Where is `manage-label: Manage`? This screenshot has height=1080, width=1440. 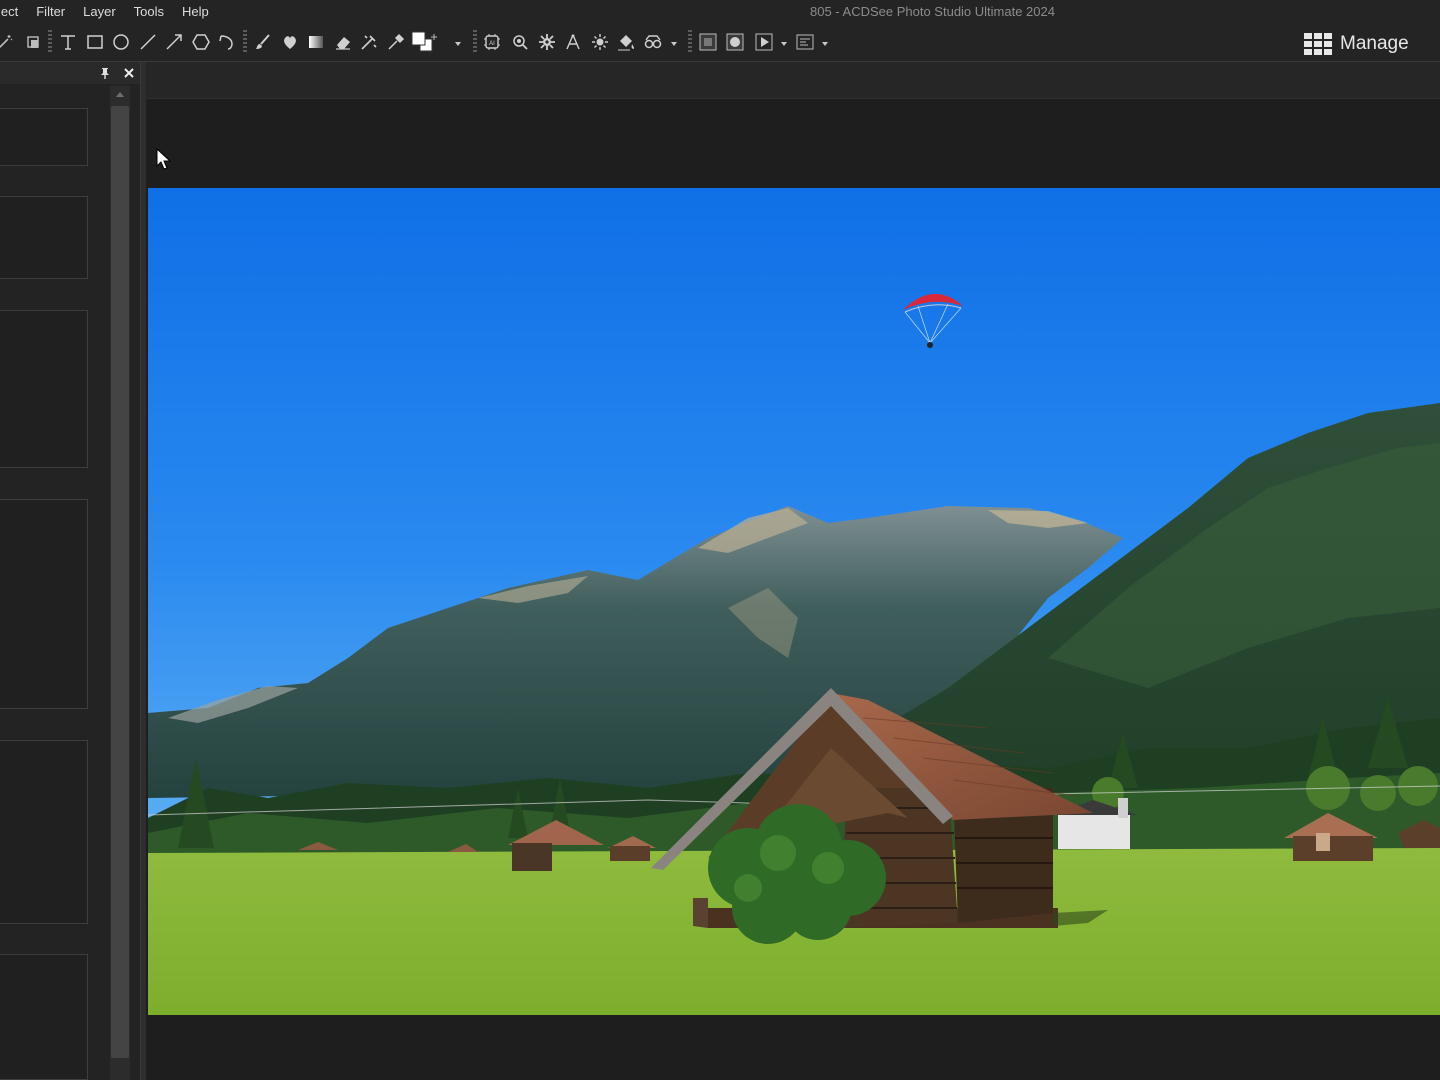 manage-label: Manage is located at coordinates (1374, 43).